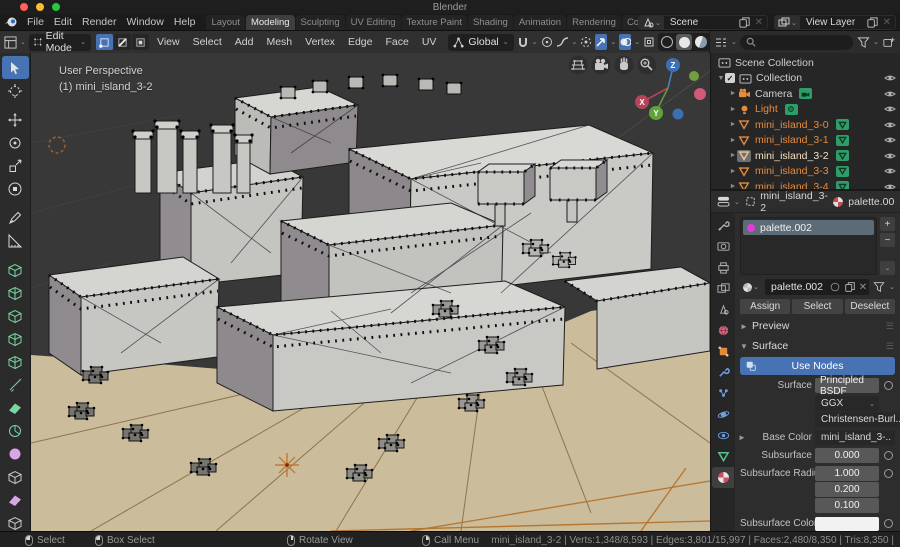  I want to click on fake-user-icon, so click(835, 287).